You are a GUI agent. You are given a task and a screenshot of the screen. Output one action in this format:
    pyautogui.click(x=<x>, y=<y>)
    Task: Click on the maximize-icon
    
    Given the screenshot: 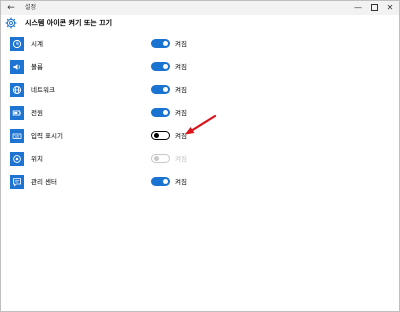 What is the action you would take?
    pyautogui.click(x=374, y=7)
    